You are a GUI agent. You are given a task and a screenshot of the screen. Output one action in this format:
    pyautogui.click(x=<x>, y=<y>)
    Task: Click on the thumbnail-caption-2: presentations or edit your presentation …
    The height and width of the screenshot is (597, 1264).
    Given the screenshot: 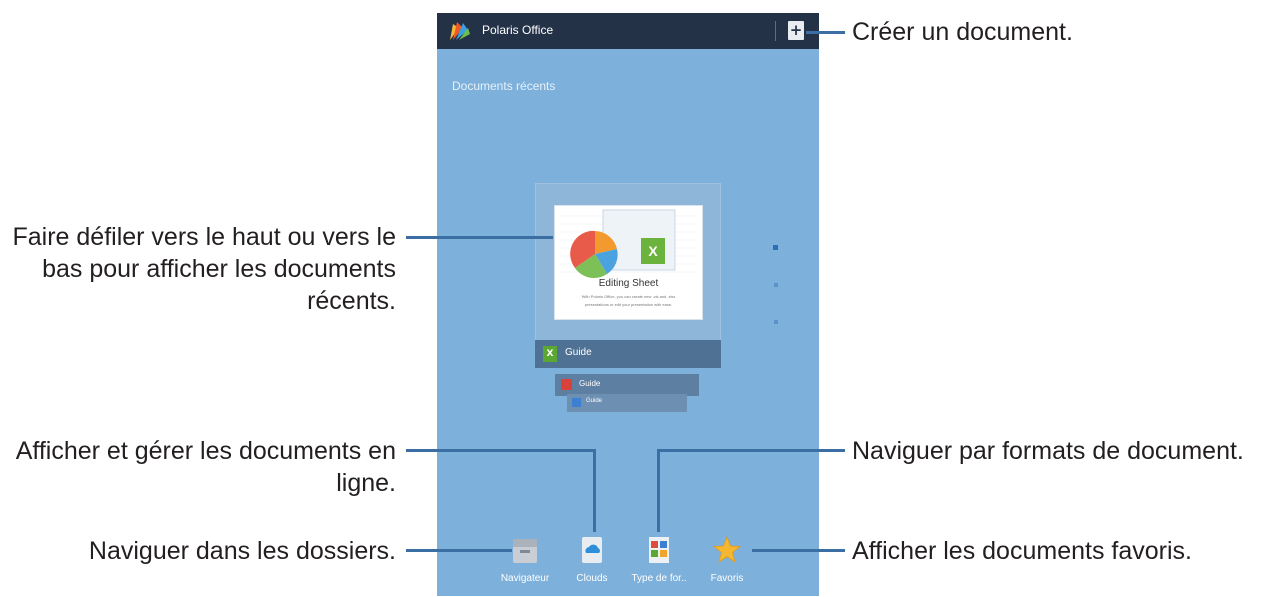 What is the action you would take?
    pyautogui.click(x=628, y=304)
    